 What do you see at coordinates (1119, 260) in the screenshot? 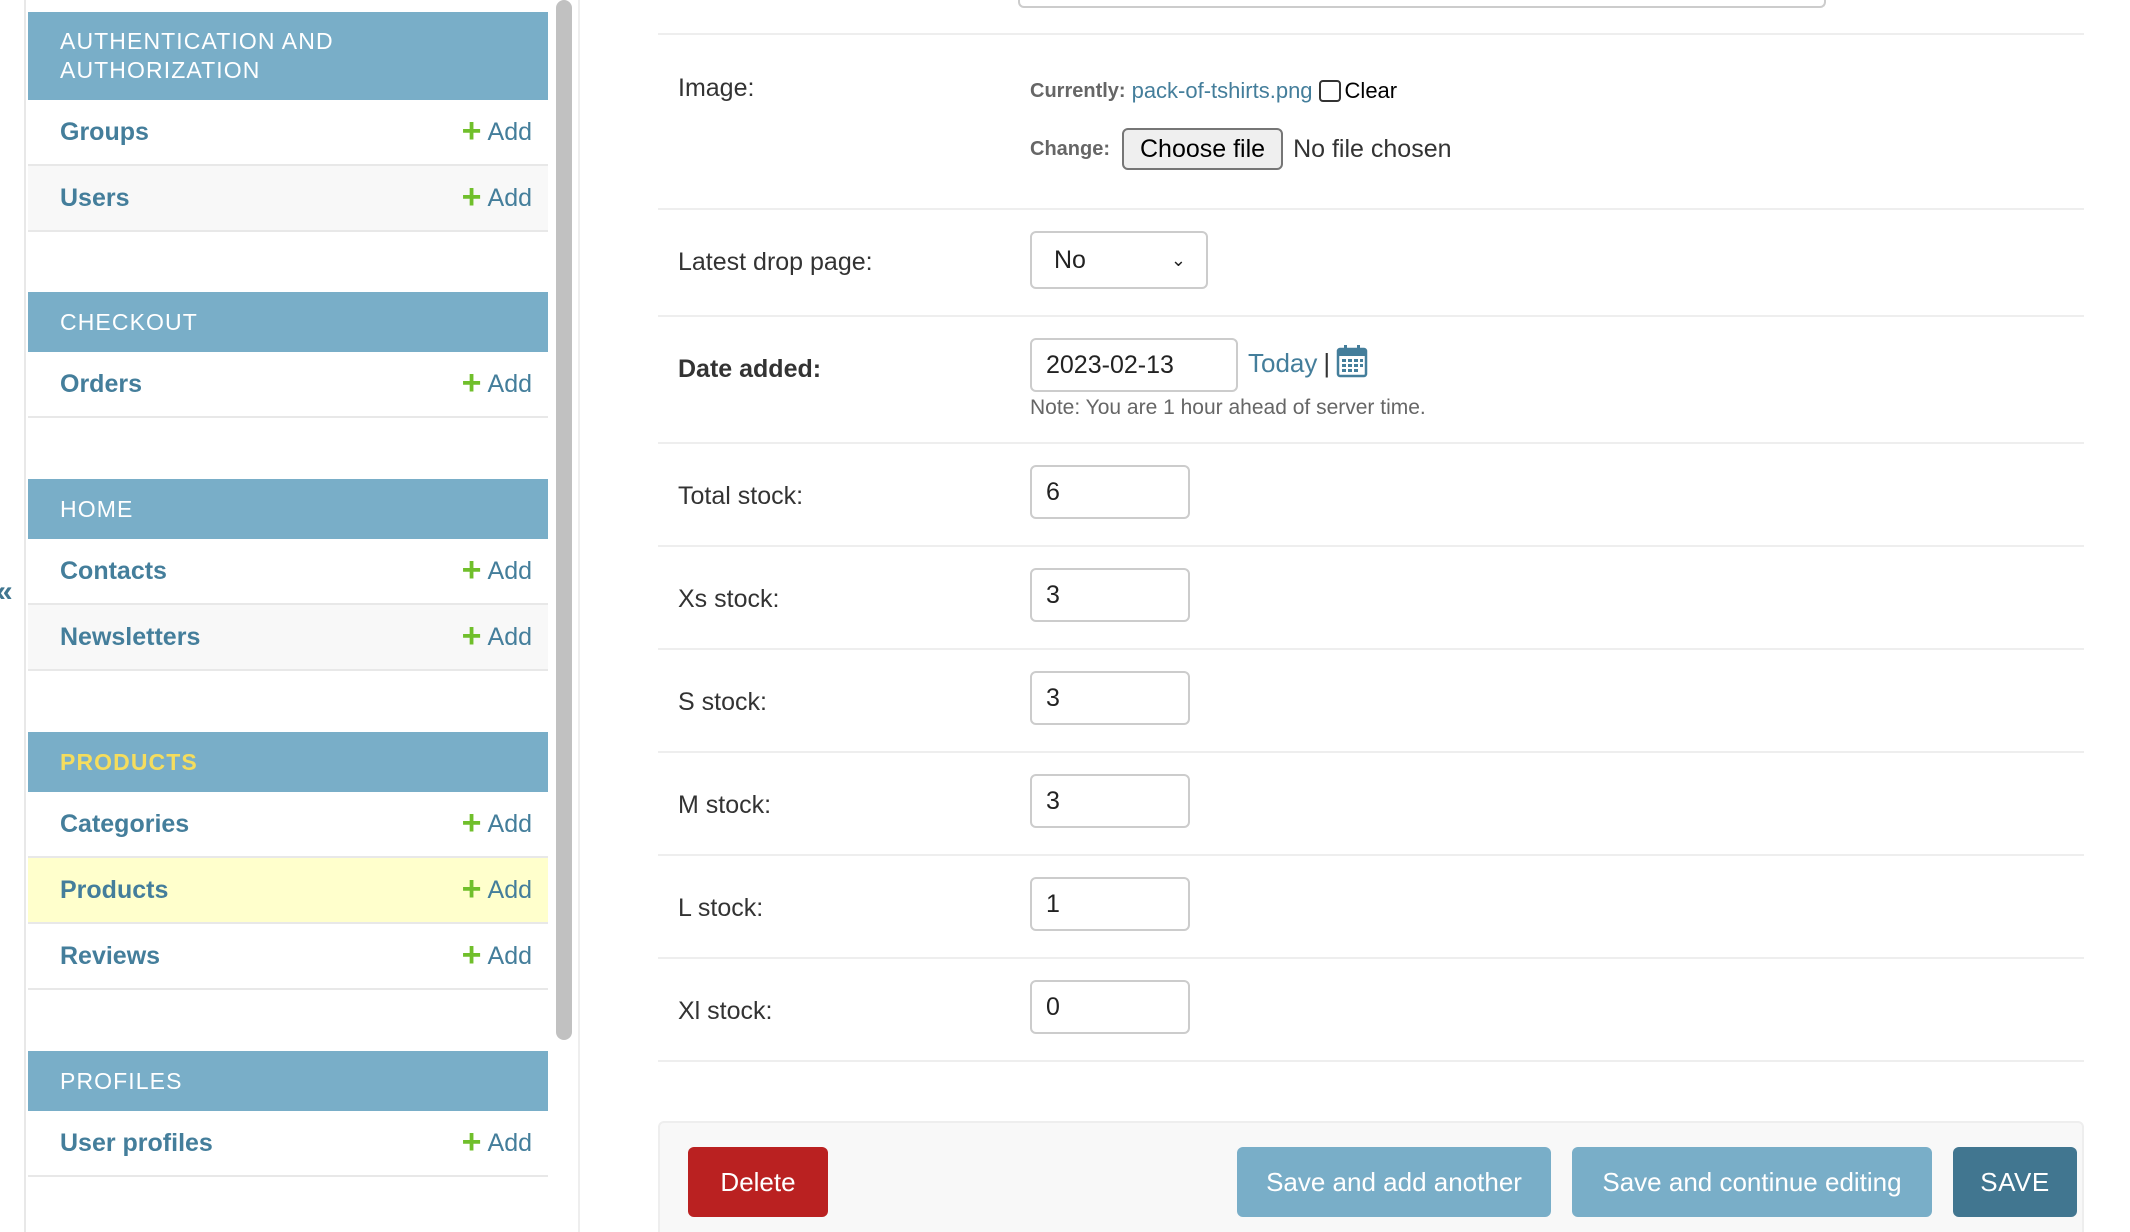
I see `latest-drop-page-select: No ⌄` at bounding box center [1119, 260].